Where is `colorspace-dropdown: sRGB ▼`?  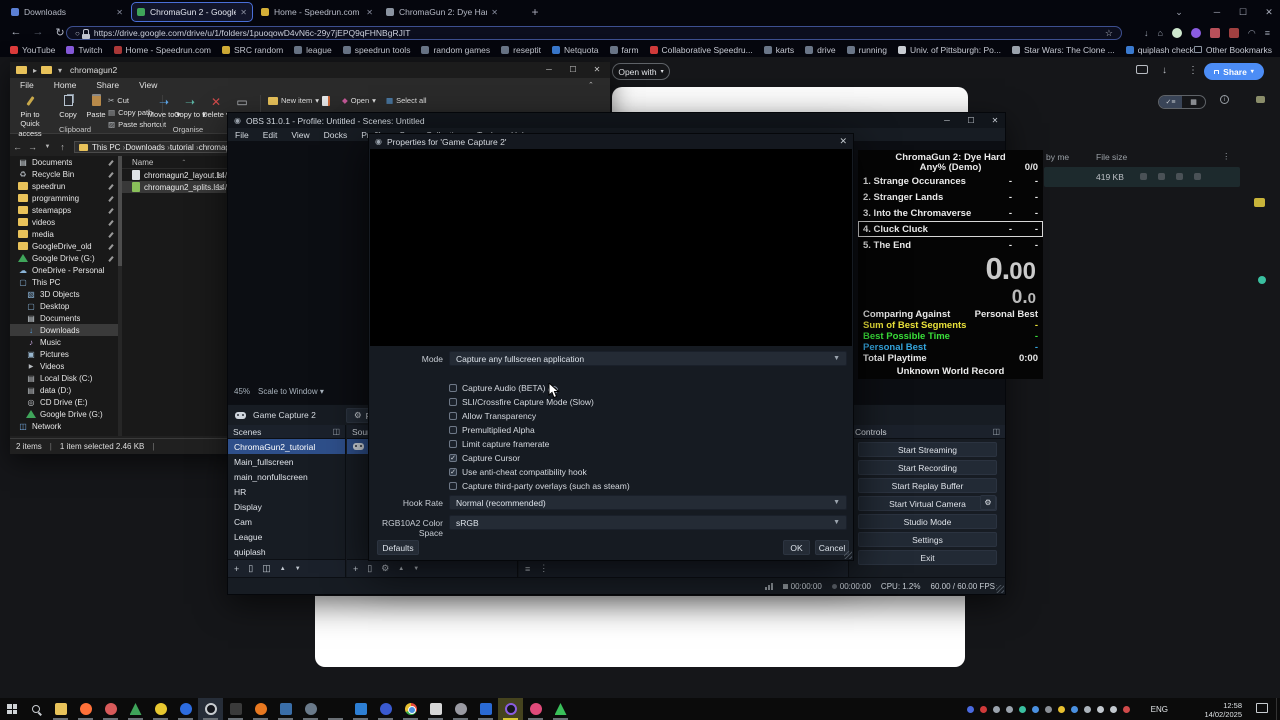 colorspace-dropdown: sRGB ▼ is located at coordinates (648, 522).